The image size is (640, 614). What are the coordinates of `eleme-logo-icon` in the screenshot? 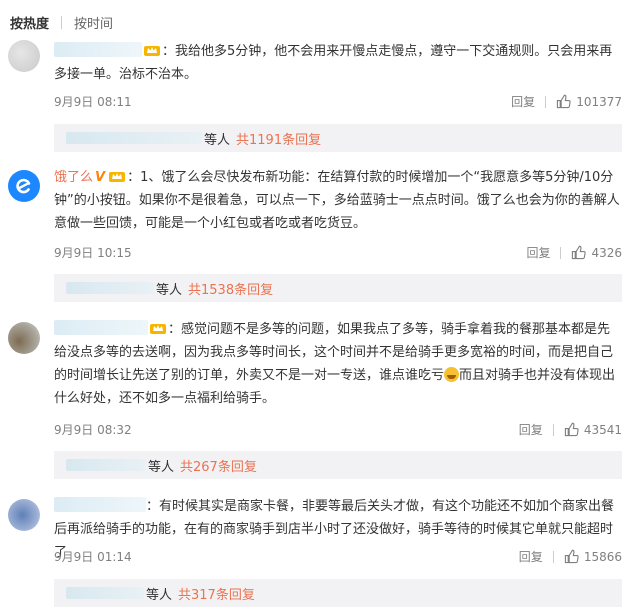 It's located at (23, 186).